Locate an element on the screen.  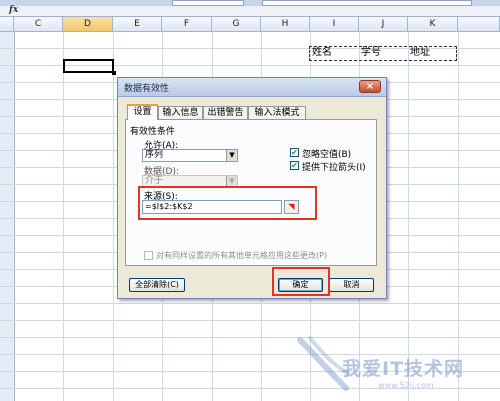
column-header-d: D is located at coordinates (88, 24).